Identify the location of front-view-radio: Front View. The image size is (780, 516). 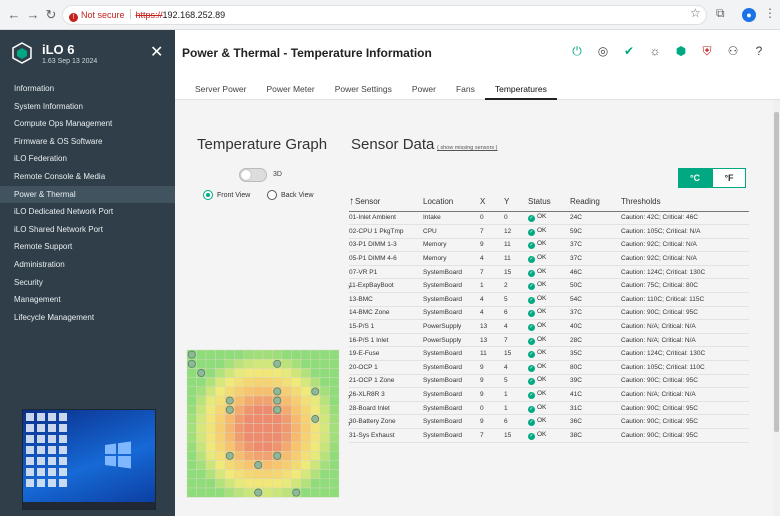
(226, 195).